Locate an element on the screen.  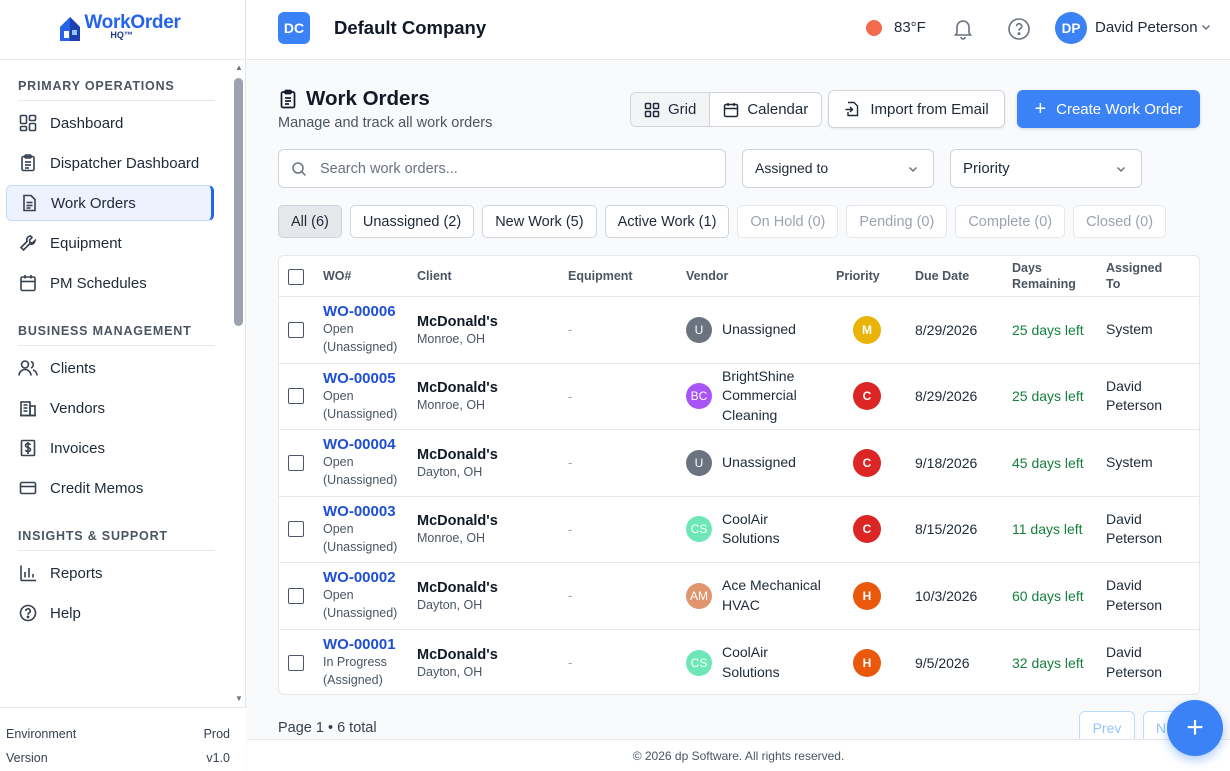
header-vendor: Vendor is located at coordinates (707, 276).